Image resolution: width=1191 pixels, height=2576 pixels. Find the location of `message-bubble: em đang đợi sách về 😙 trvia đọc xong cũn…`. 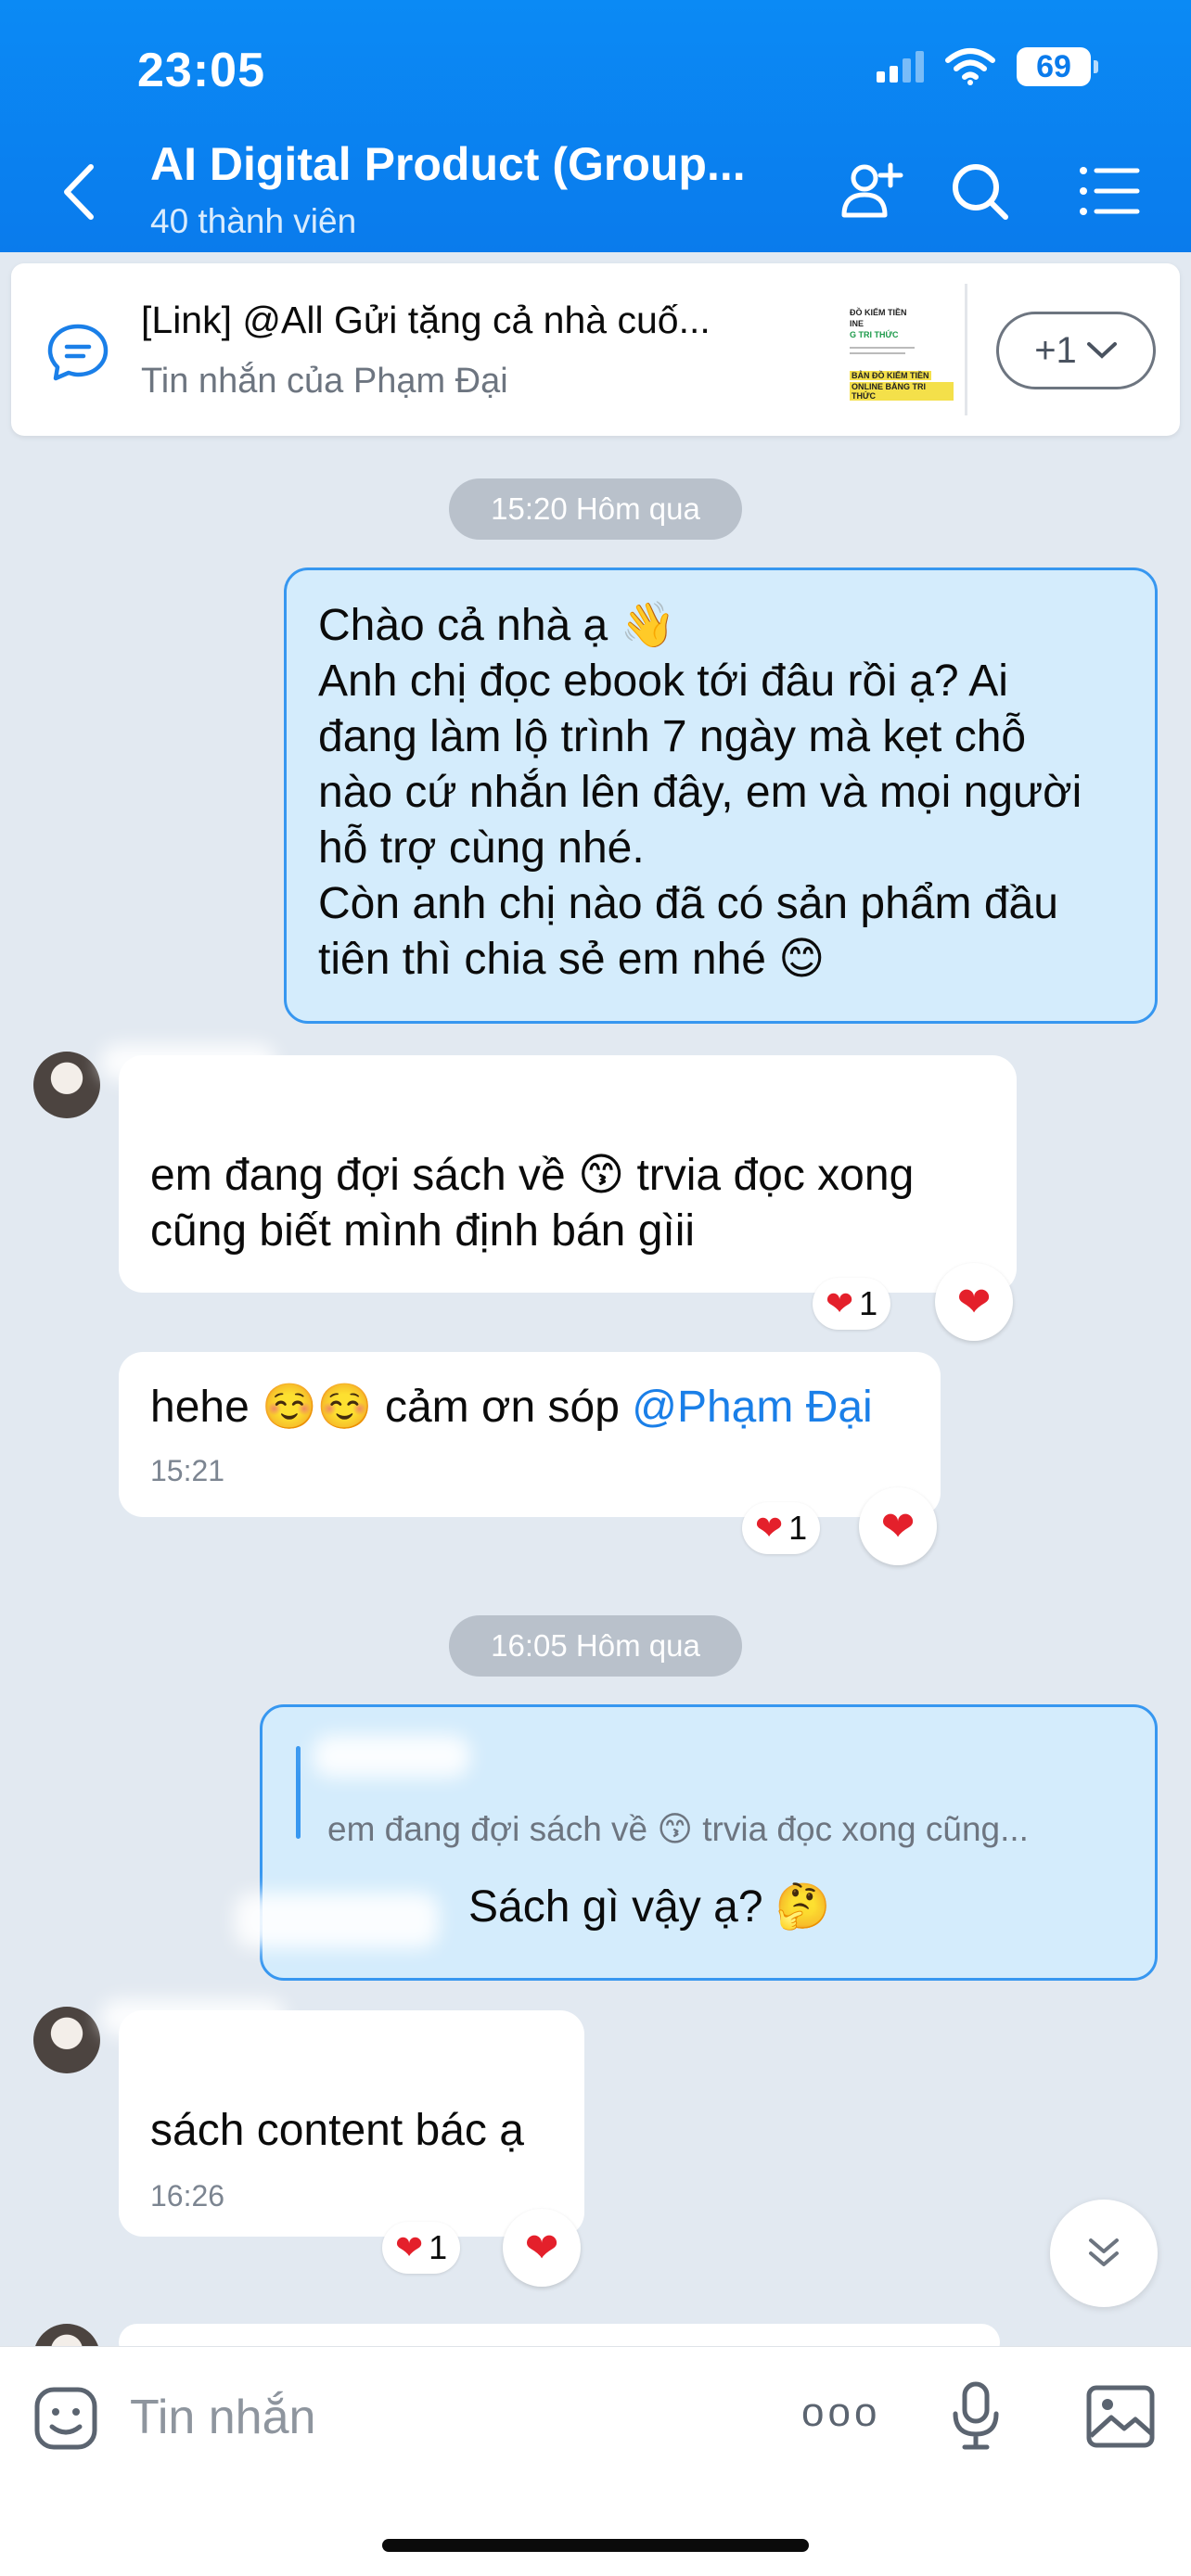

message-bubble: em đang đợi sách về 😙 trvia đọc xong cũn… is located at coordinates (568, 1174).